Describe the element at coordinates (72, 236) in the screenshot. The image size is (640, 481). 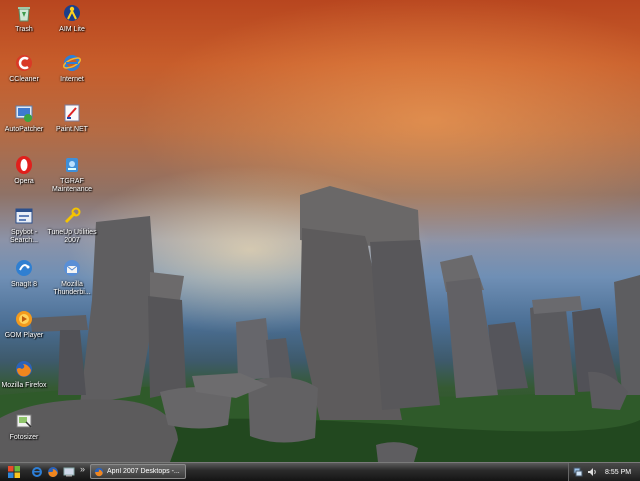
I see `desktop-icon-label: TuneUp Utilities 2007` at that location.